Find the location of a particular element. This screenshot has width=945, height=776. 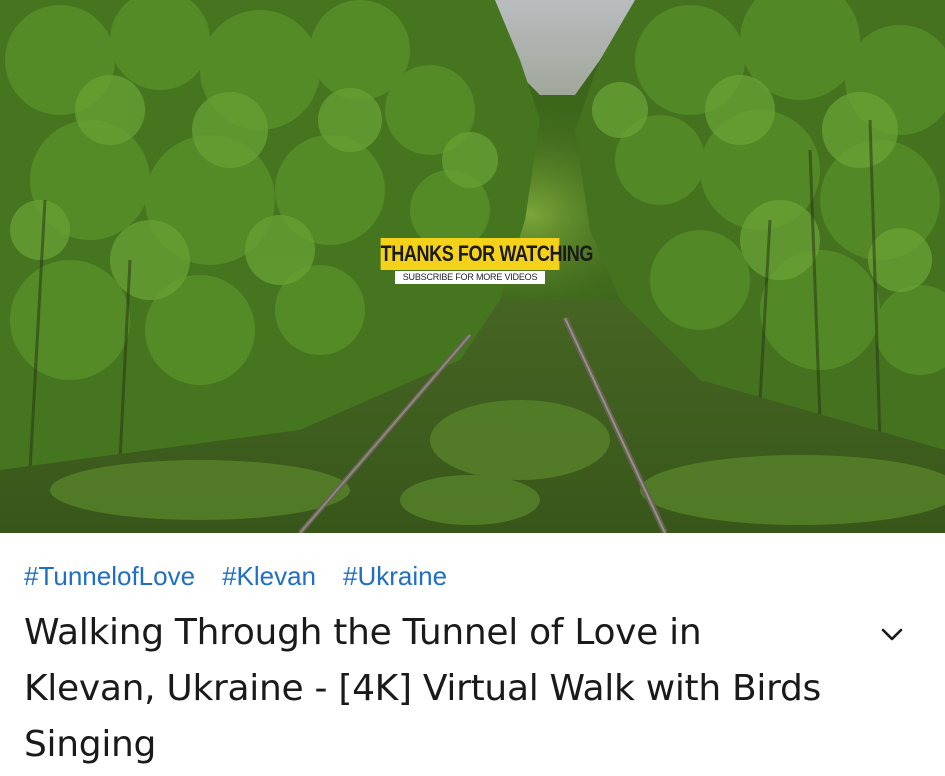

hashtag-list: #TunnelofLove #Klevan #Ukraine is located at coordinates (235, 576).